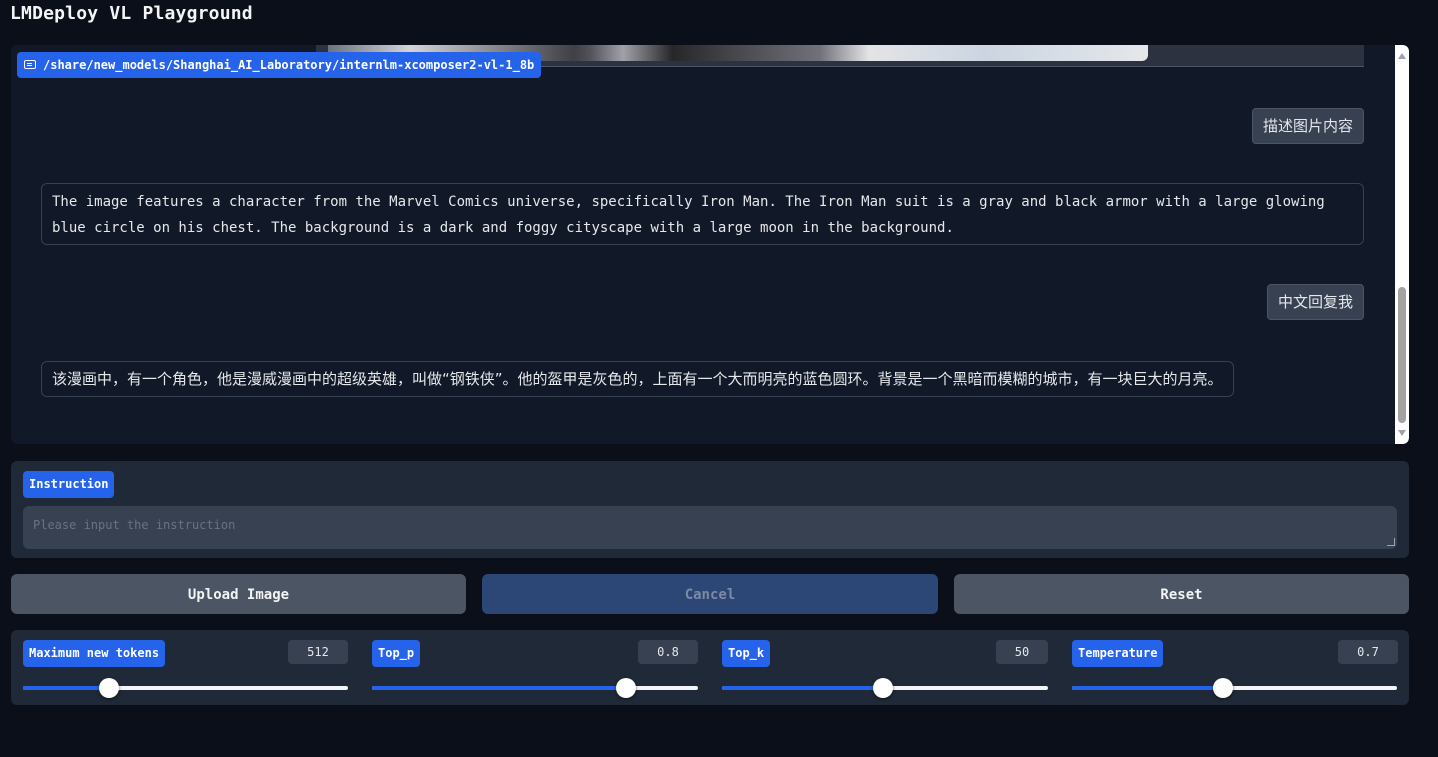 This screenshot has width=1438, height=757. What do you see at coordinates (30, 64) in the screenshot?
I see `chat-bubble-icon` at bounding box center [30, 64].